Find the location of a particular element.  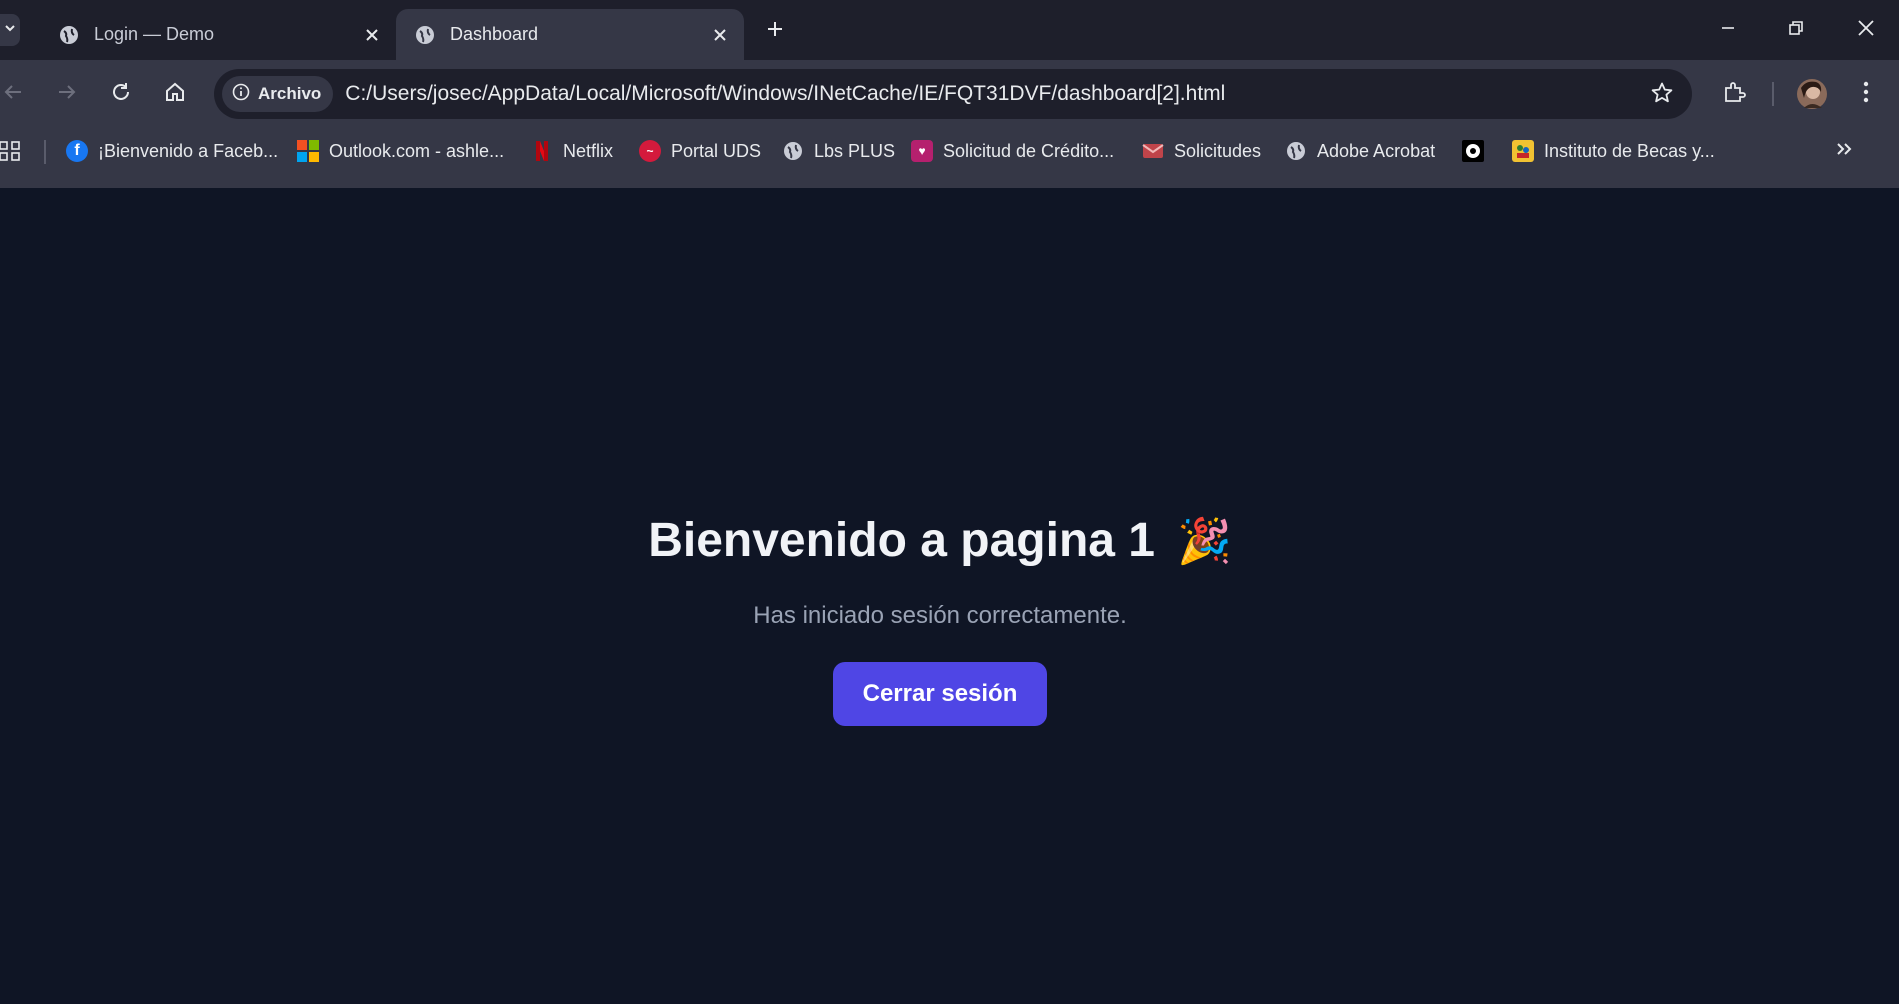

subtitle: Has iniciado sesión correctamente. is located at coordinates (940, 615).